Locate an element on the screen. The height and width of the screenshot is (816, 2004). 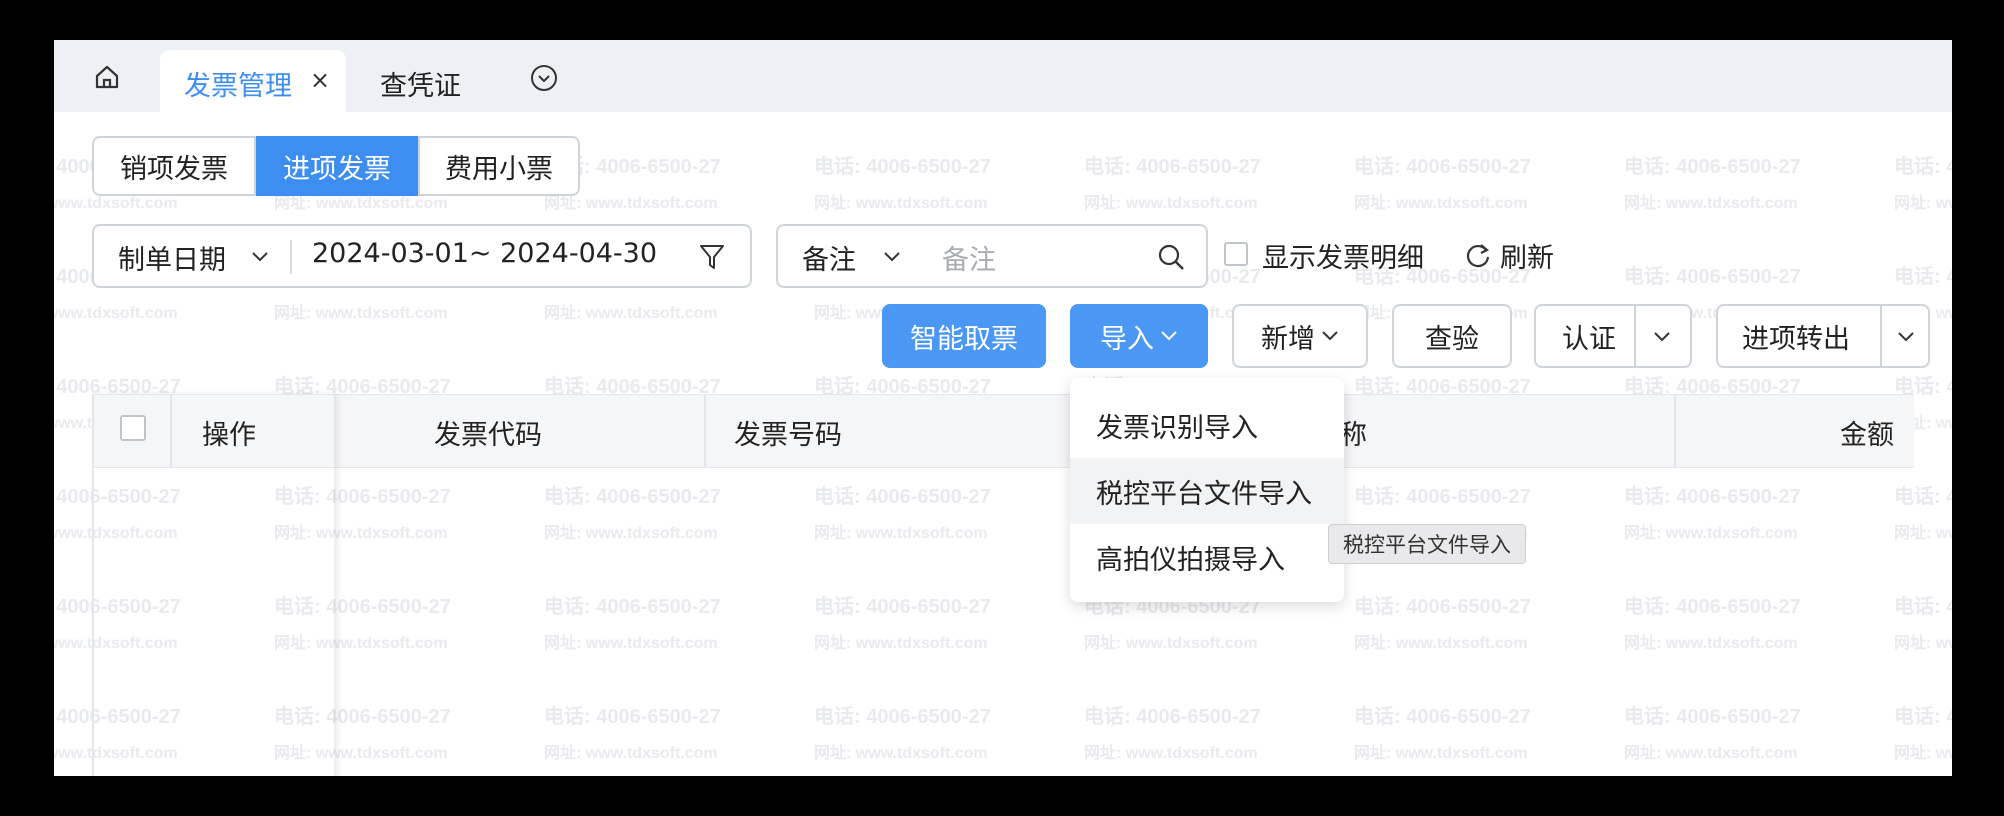
segment-label: 进项发票 is located at coordinates (337, 169).